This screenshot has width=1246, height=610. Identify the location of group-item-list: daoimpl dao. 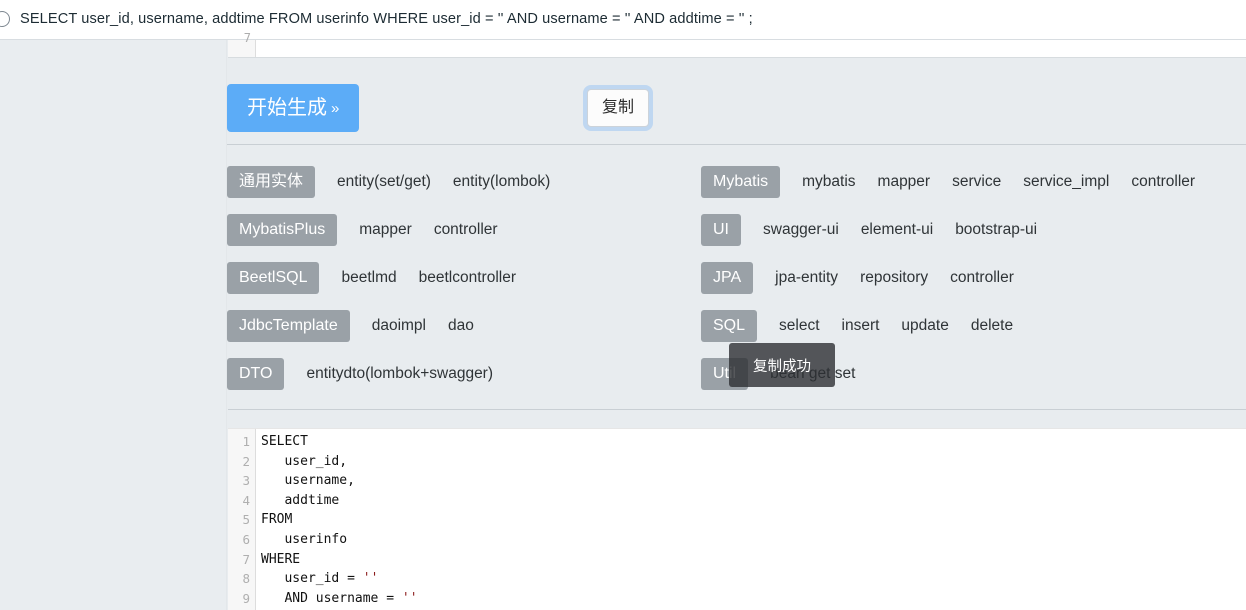
(412, 326).